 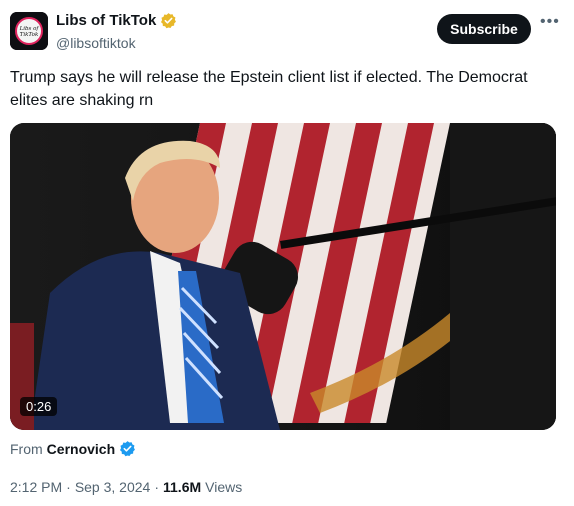 I want to click on source-attribution: From Cernovich, so click(x=73, y=448).